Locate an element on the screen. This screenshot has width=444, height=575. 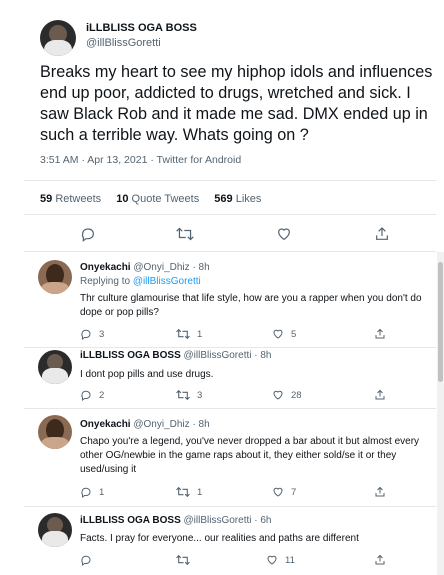
replying-to: Replying to @illBlissGoretti is located at coordinates (140, 281).